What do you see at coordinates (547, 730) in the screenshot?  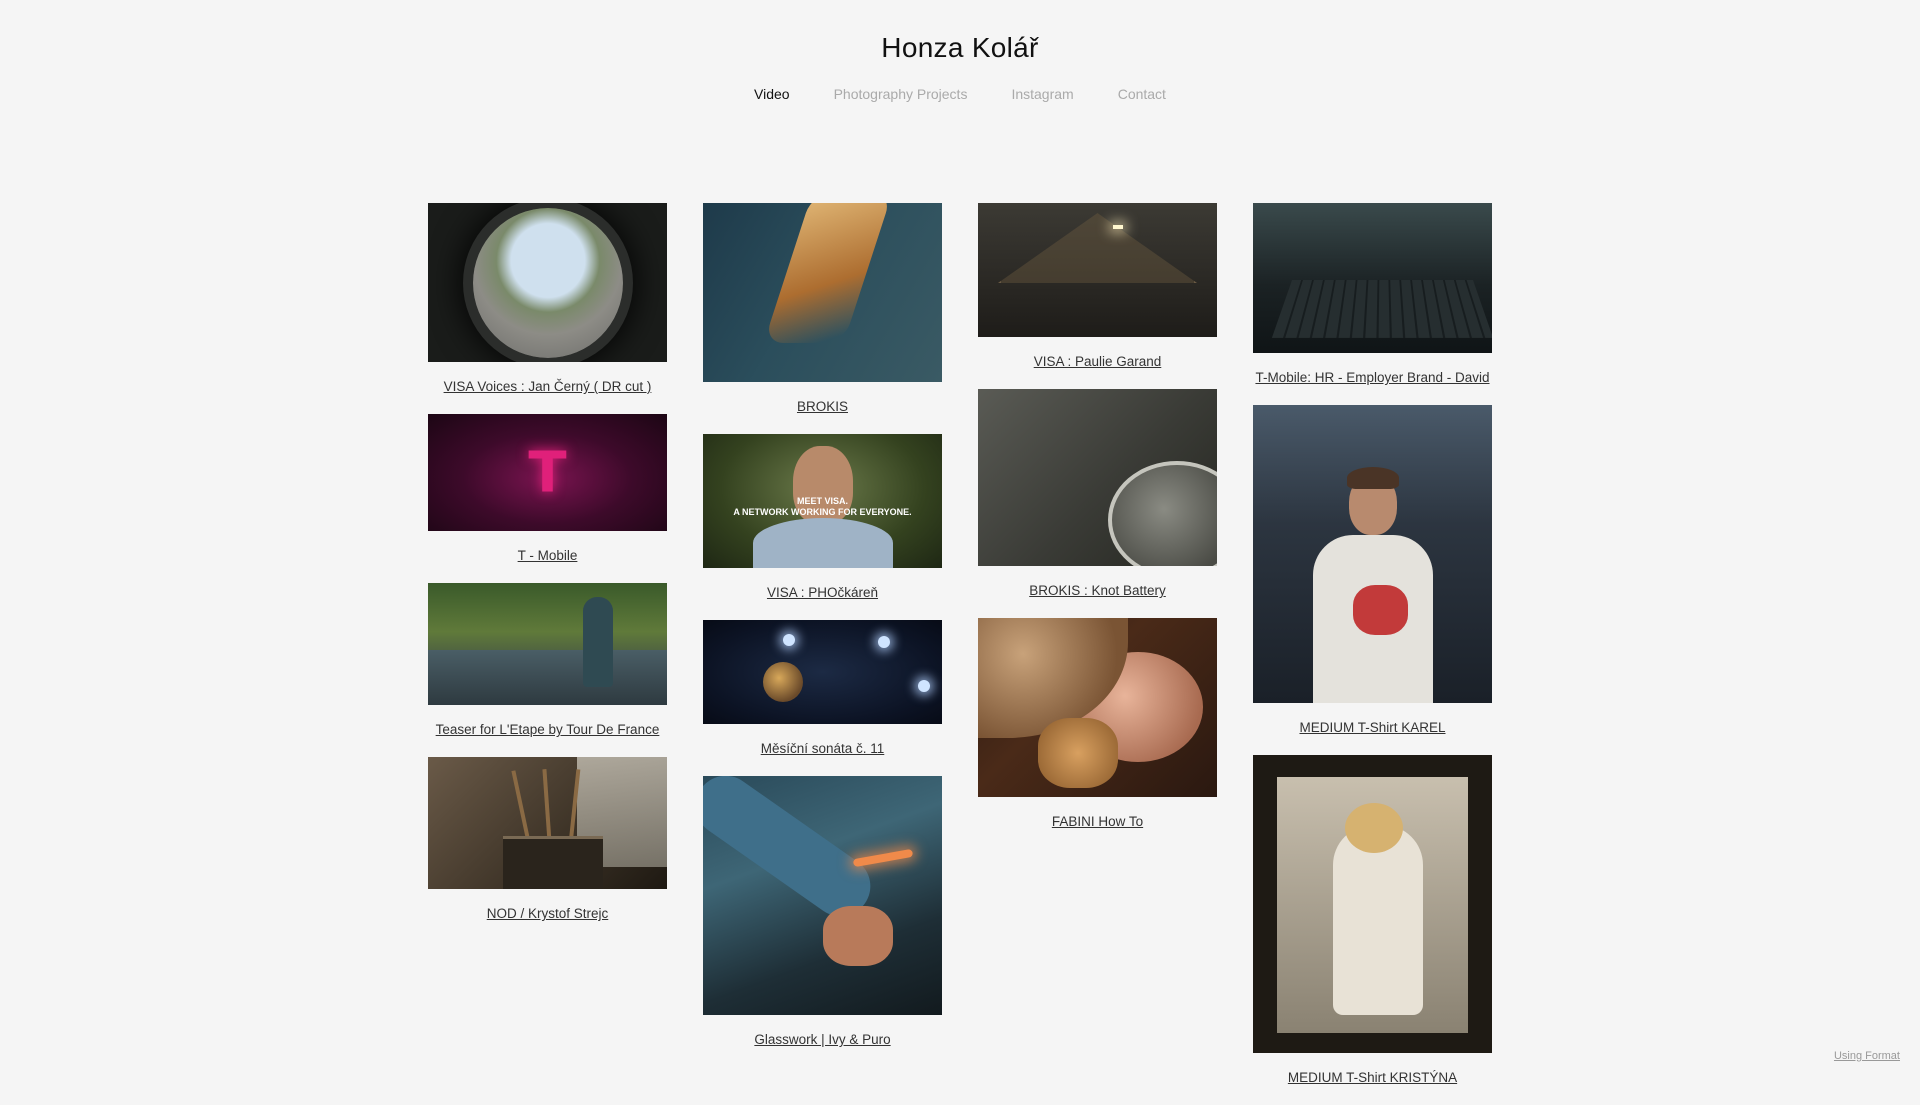 I see `video-caption: Teaser for L'Etape by Tour De France` at bounding box center [547, 730].